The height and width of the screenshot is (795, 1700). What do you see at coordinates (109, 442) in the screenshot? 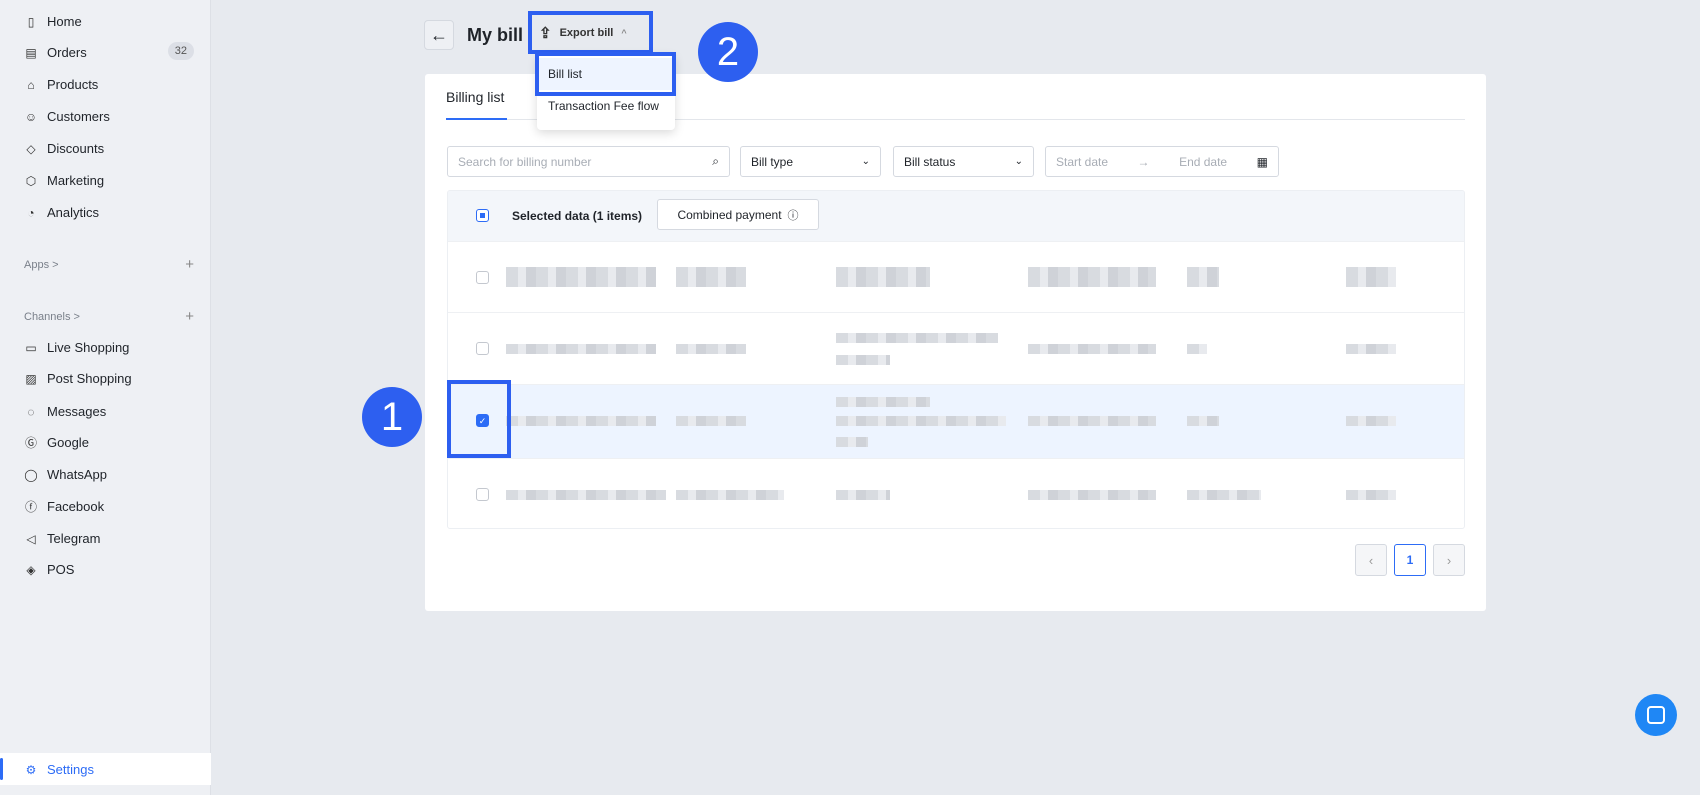
I see `sidebar-item-google: Ⓖ Google` at bounding box center [109, 442].